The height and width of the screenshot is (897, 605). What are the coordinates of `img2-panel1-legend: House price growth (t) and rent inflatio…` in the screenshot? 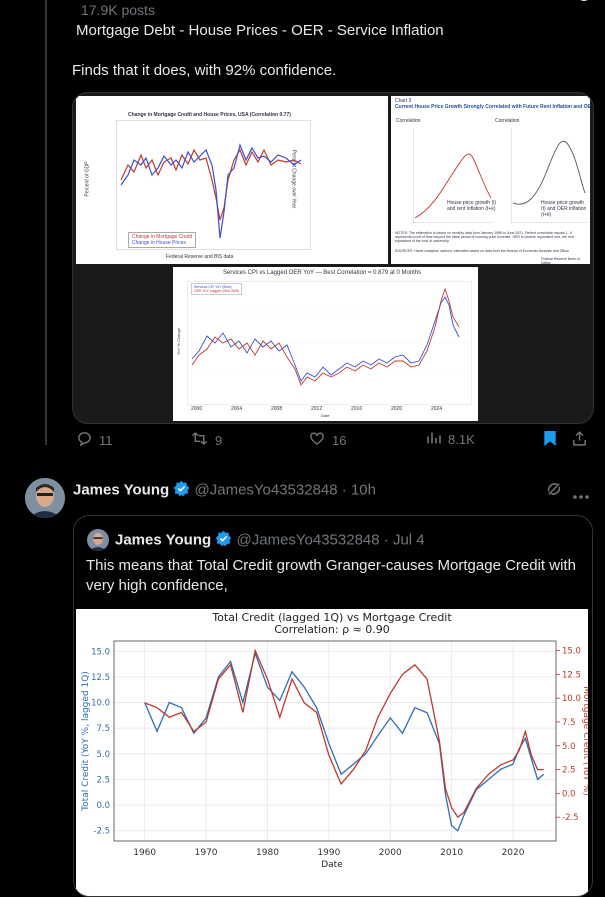 It's located at (472, 206).